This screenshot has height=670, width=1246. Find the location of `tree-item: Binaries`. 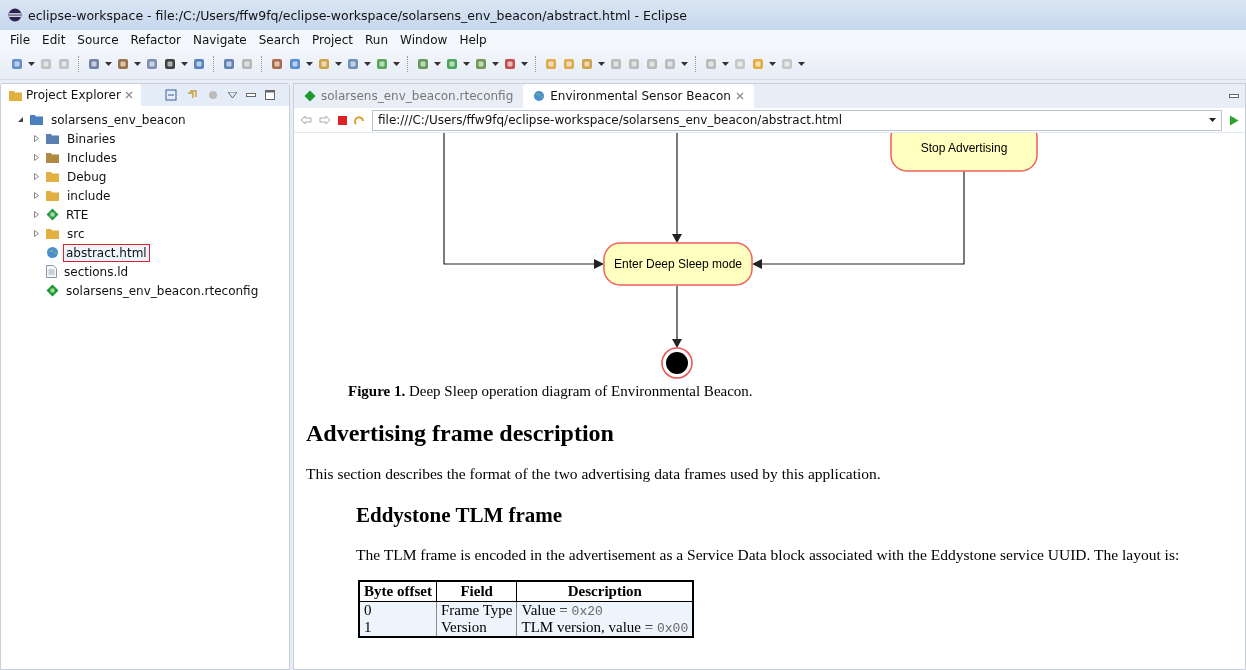

tree-item: Binaries is located at coordinates (91, 138).